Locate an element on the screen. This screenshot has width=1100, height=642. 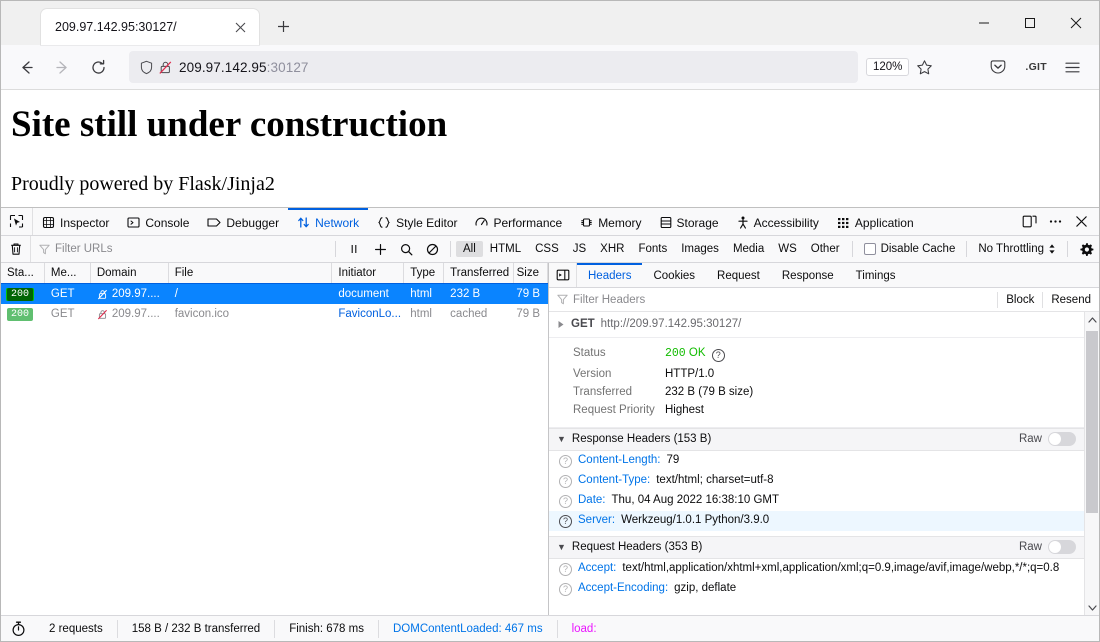
responsive-design-mode-icon is located at coordinates (1029, 222).